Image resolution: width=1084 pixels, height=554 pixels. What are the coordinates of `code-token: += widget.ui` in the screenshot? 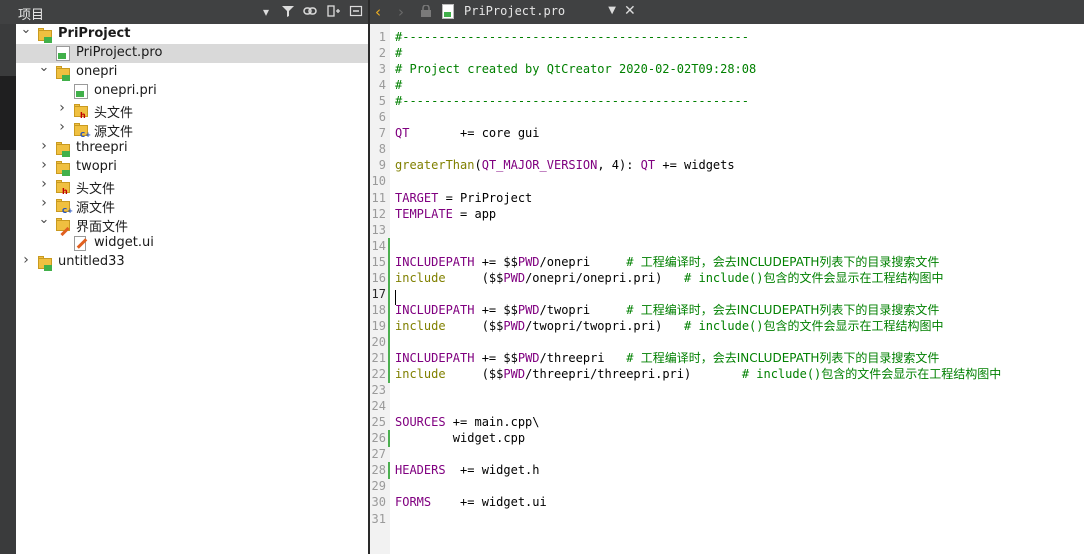 It's located at (489, 502).